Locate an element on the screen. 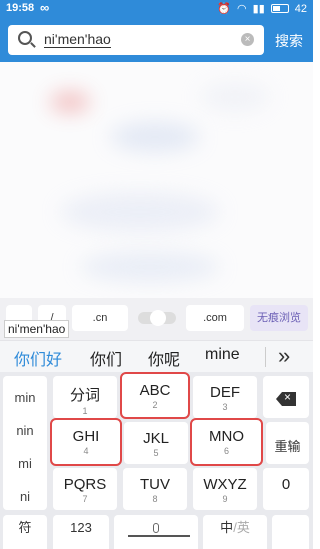 This screenshot has width=320, height=549. candidate-bar: 你们好 你们 你呢 mine » is located at coordinates (156, 356).